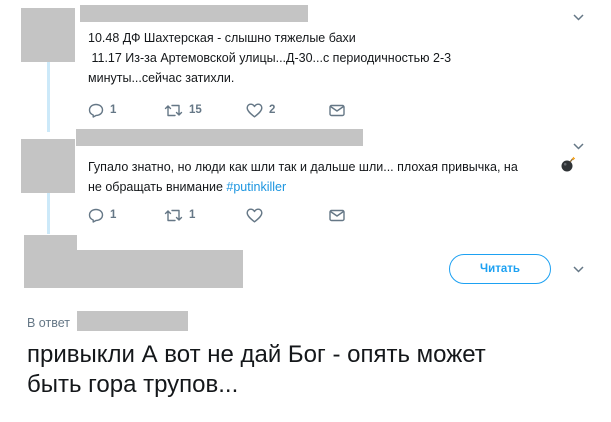 This screenshot has height=422, width=611. I want to click on retweet-count: 15, so click(195, 110).